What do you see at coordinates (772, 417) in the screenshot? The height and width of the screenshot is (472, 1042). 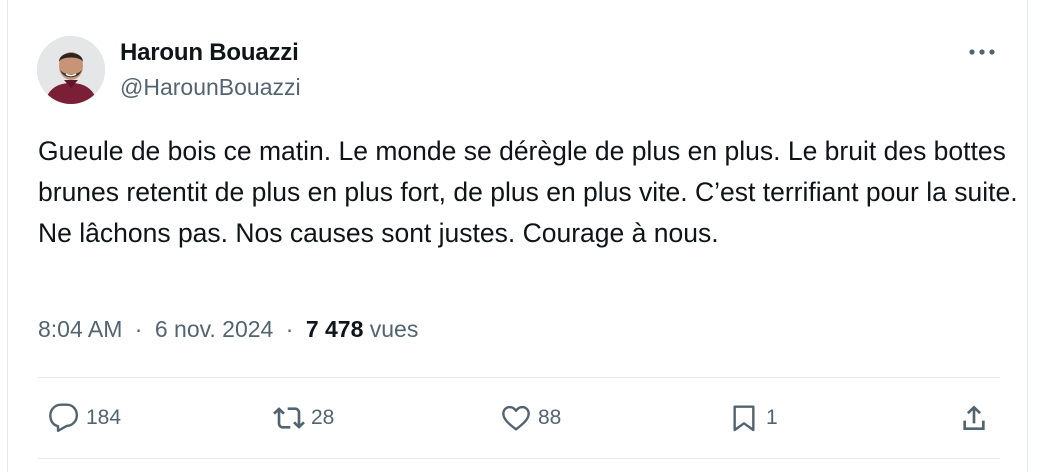 I see `bookmark-count: 1` at bounding box center [772, 417].